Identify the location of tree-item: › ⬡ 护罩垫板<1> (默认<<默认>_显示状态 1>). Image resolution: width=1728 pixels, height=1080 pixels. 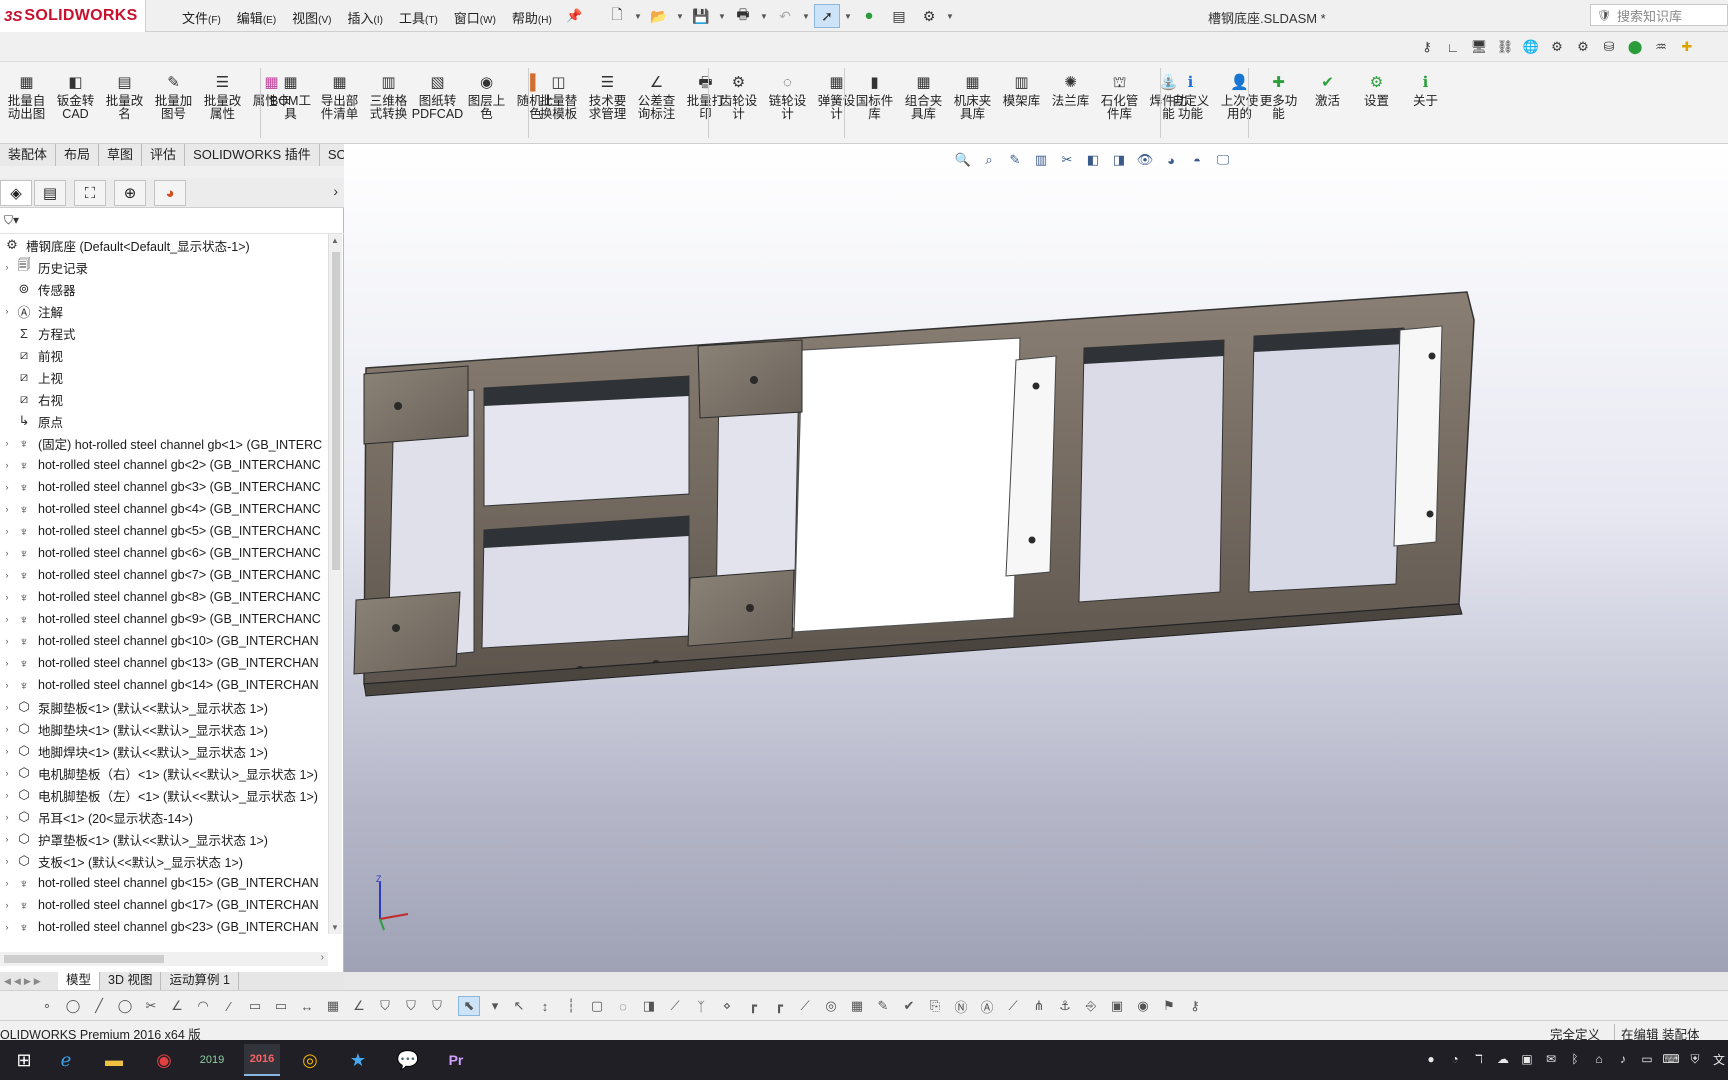
(164, 839).